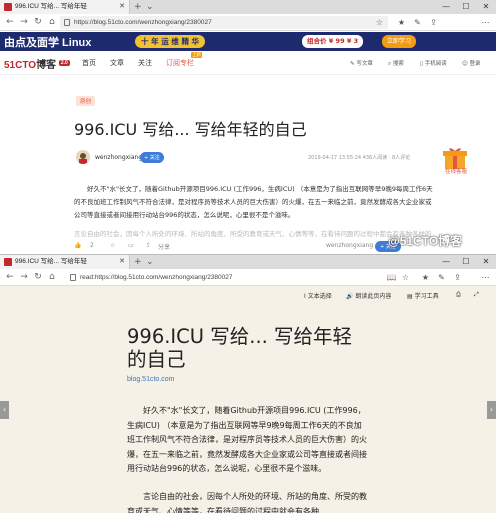 The image size is (496, 513). Describe the element at coordinates (425, 241) in the screenshot. I see `watermark: @51CTO博客` at that location.